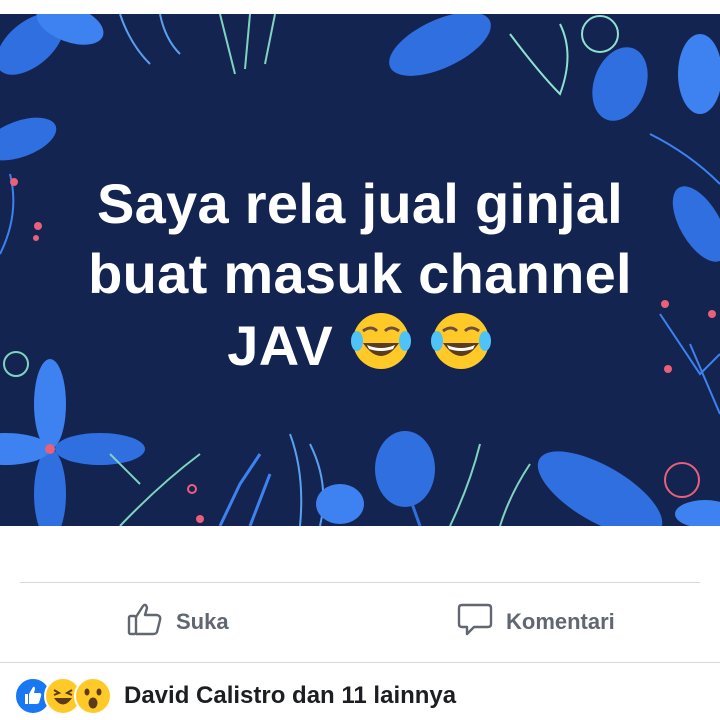 This screenshot has width=720, height=720. Describe the element at coordinates (360, 203) in the screenshot. I see `post-text-line-1: Saya rela jual ginjal` at that location.